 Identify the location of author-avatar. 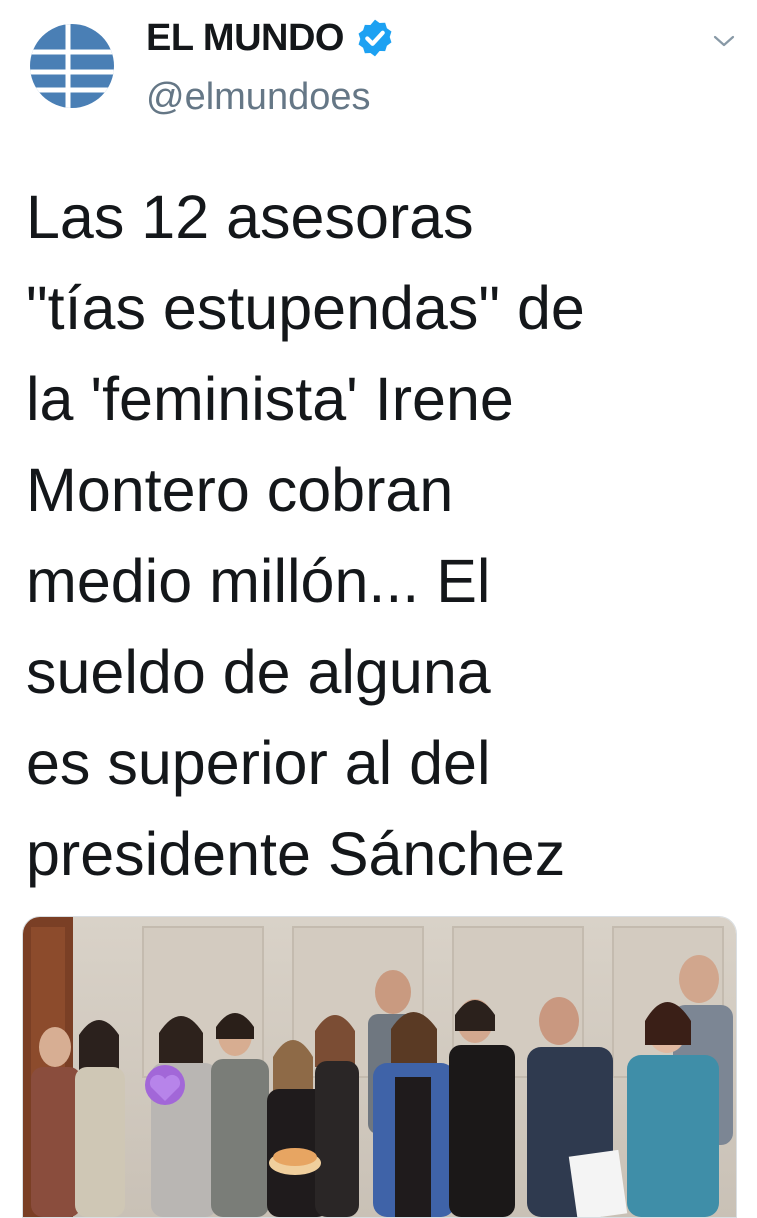
(72, 66).